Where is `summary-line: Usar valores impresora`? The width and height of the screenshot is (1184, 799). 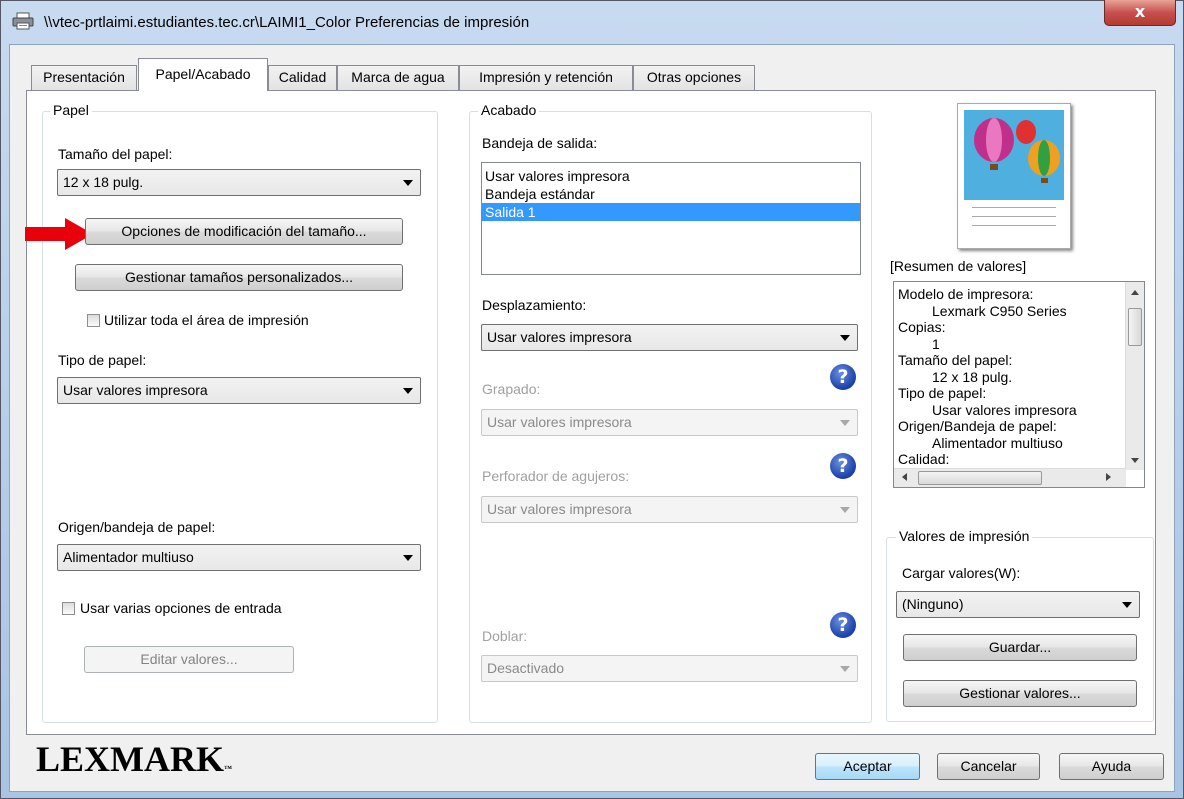 summary-line: Usar valores impresora is located at coordinates (1004, 409).